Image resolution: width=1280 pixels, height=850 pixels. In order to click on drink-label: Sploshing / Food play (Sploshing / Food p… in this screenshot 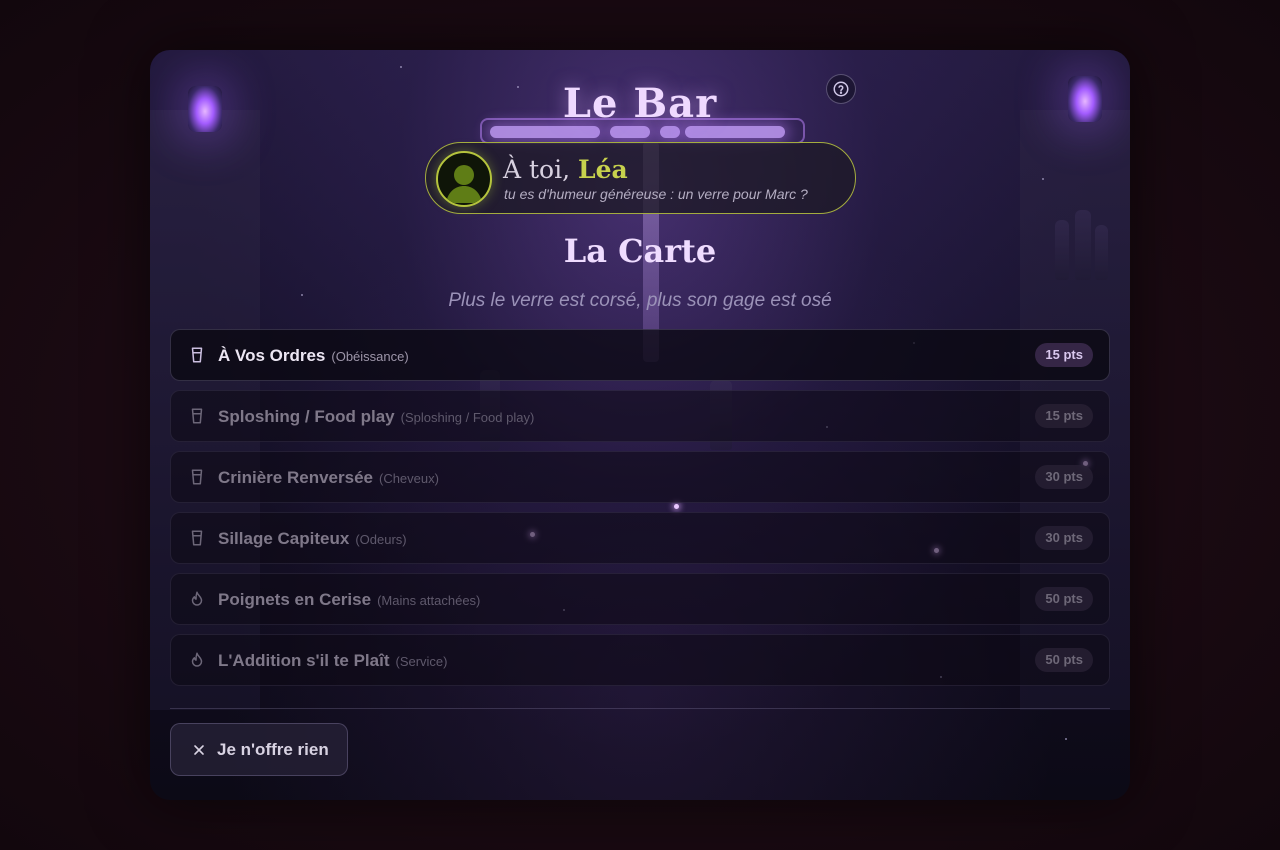, I will do `click(376, 416)`.